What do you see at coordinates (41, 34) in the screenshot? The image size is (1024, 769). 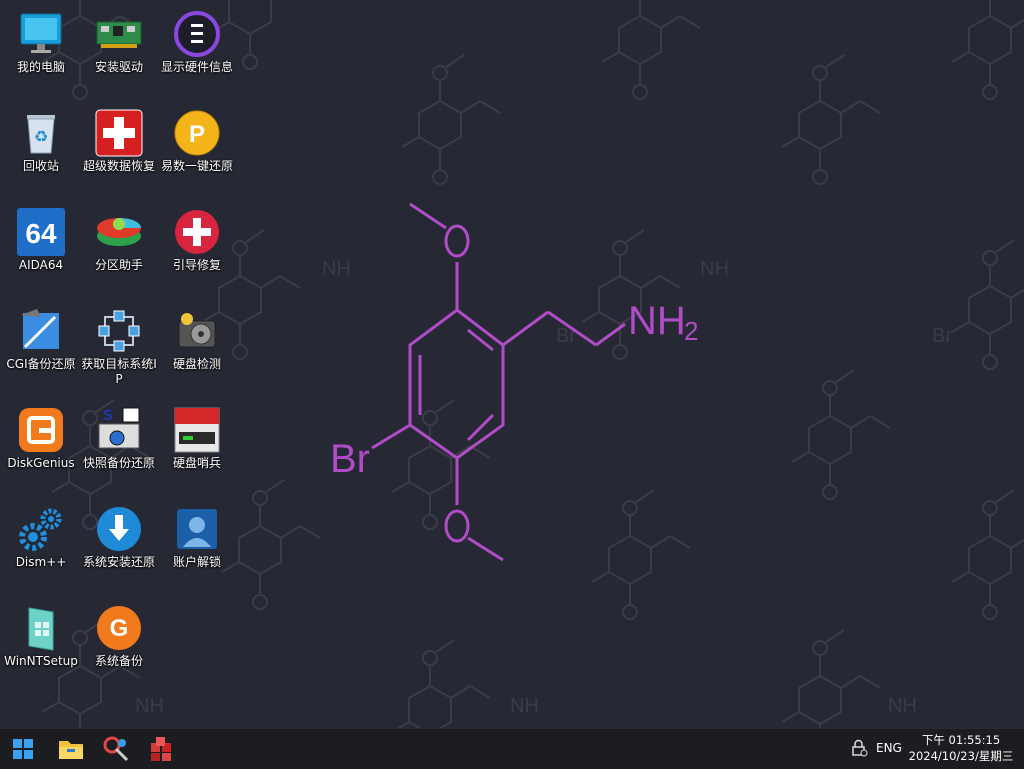 I see `computer-icon` at bounding box center [41, 34].